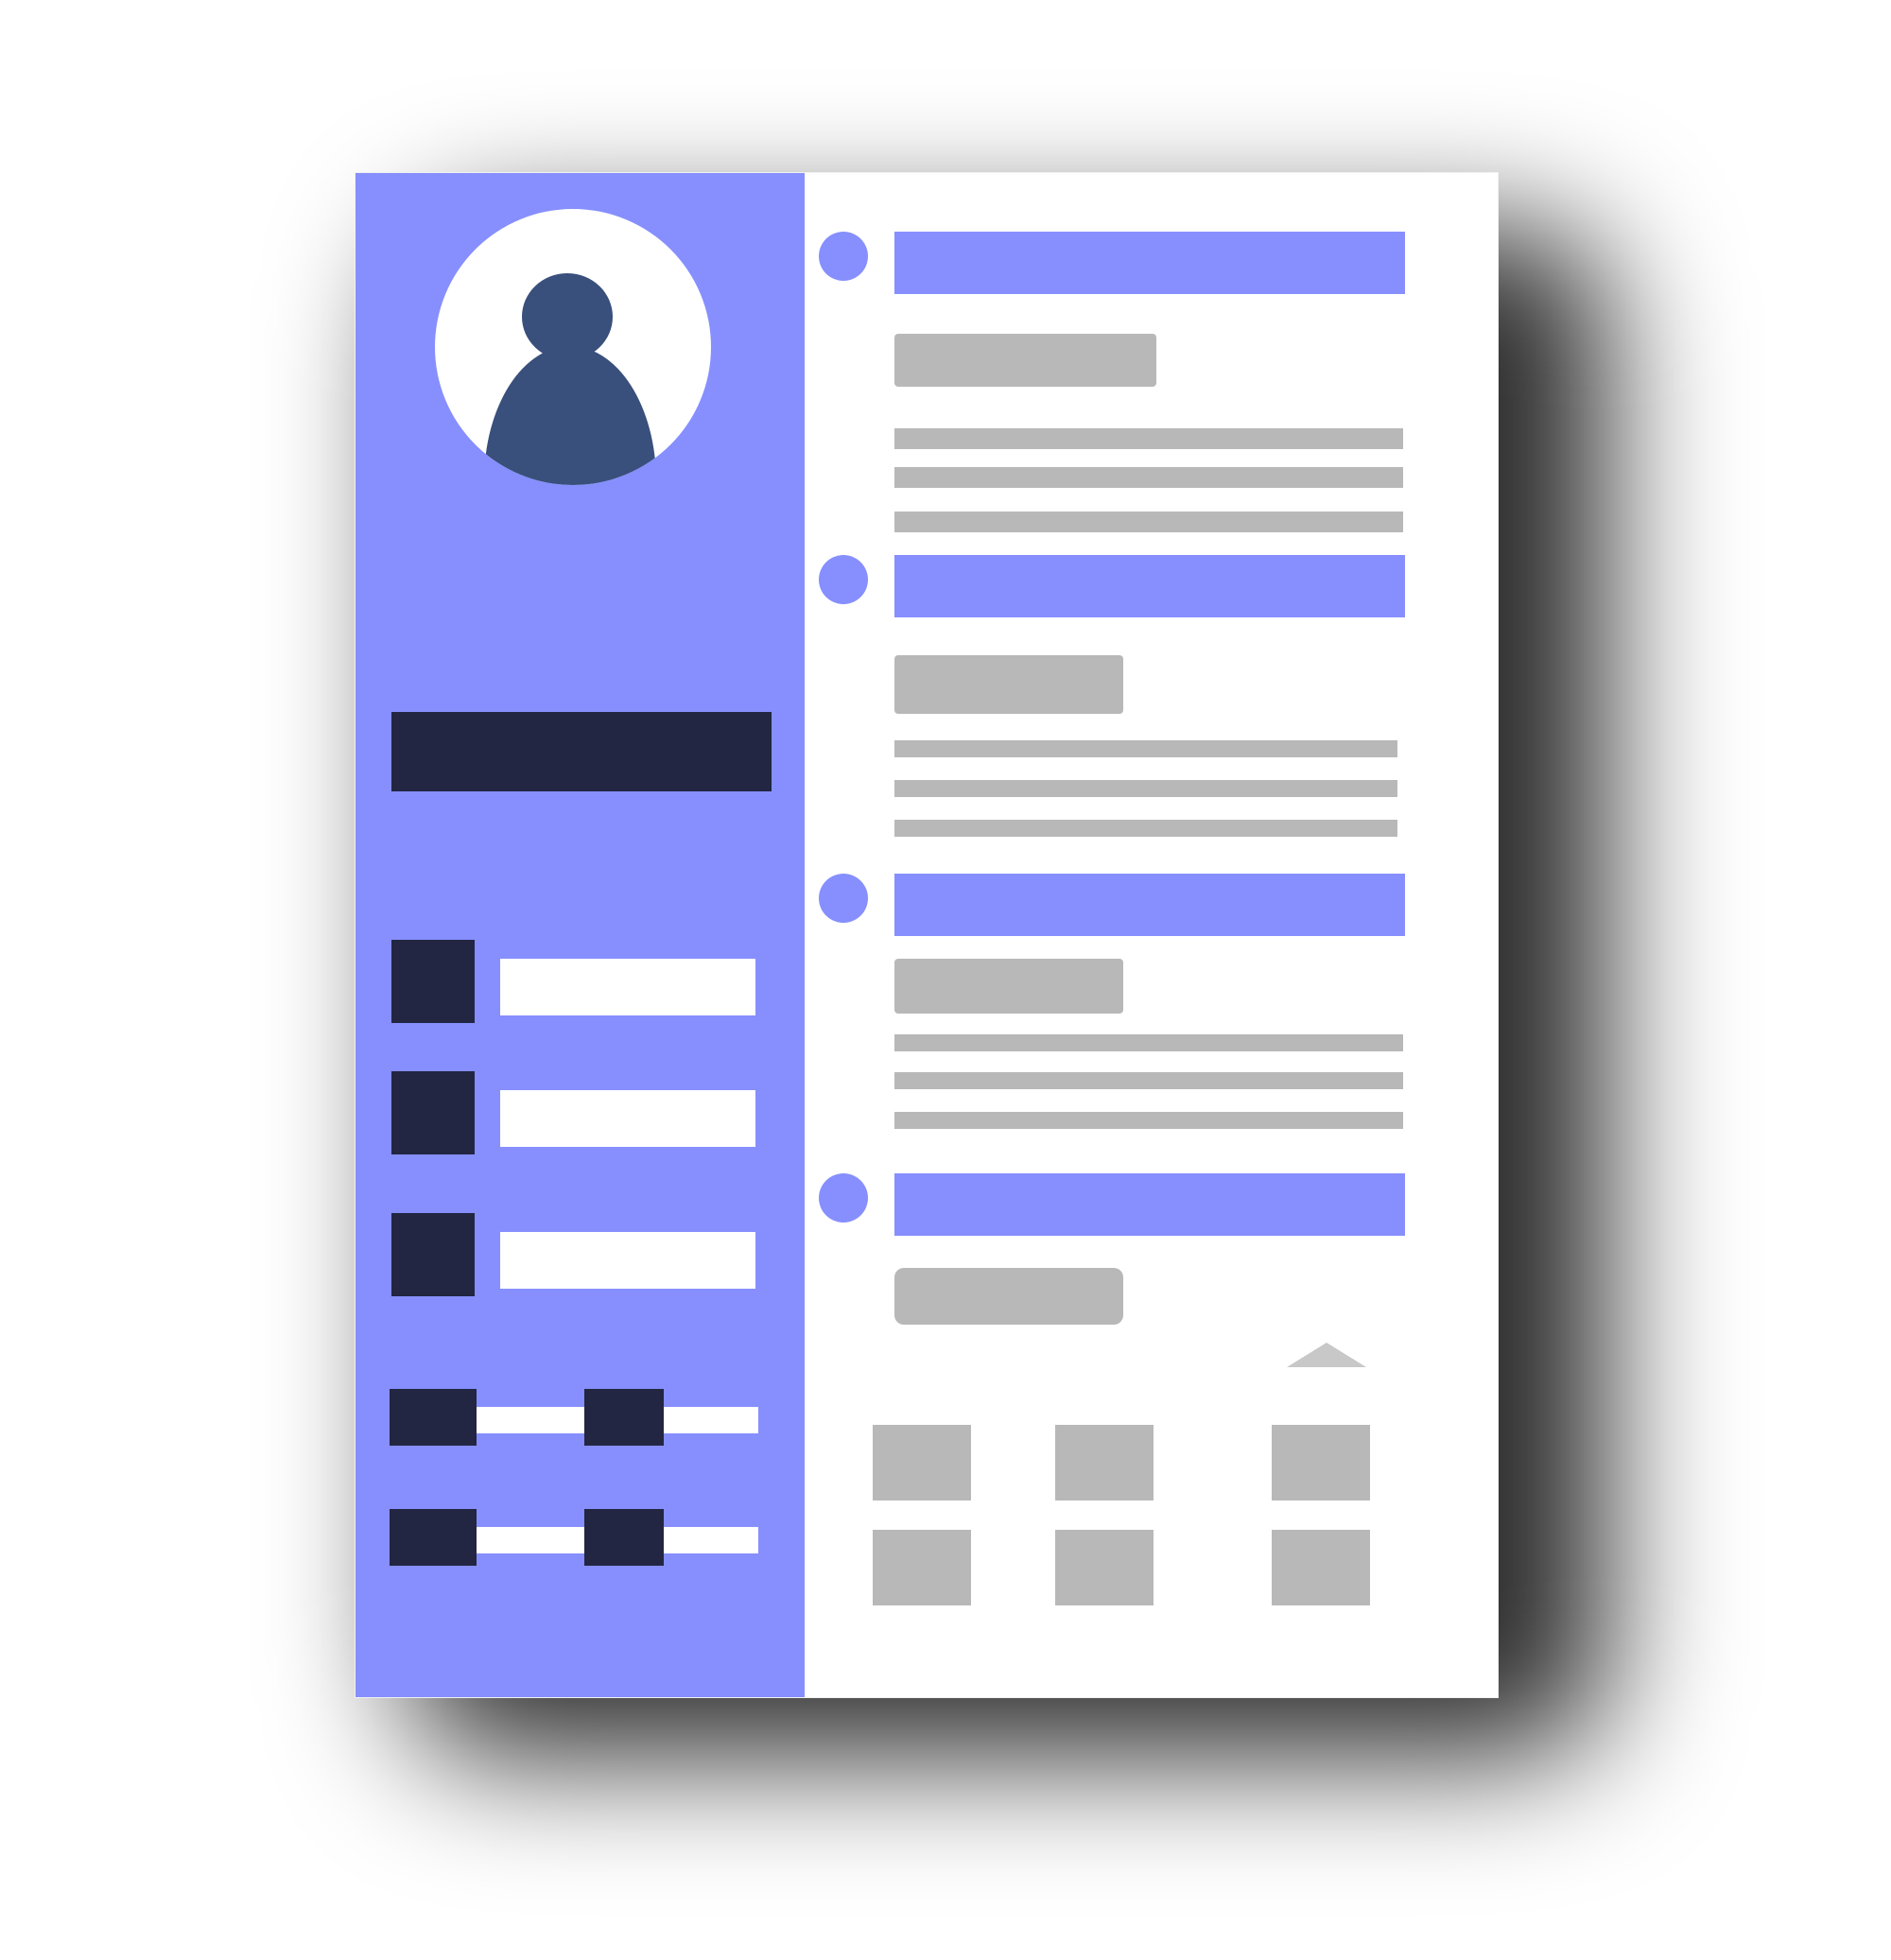 The image size is (1891, 1960). I want to click on shape-hint, so click(1326, 1355).